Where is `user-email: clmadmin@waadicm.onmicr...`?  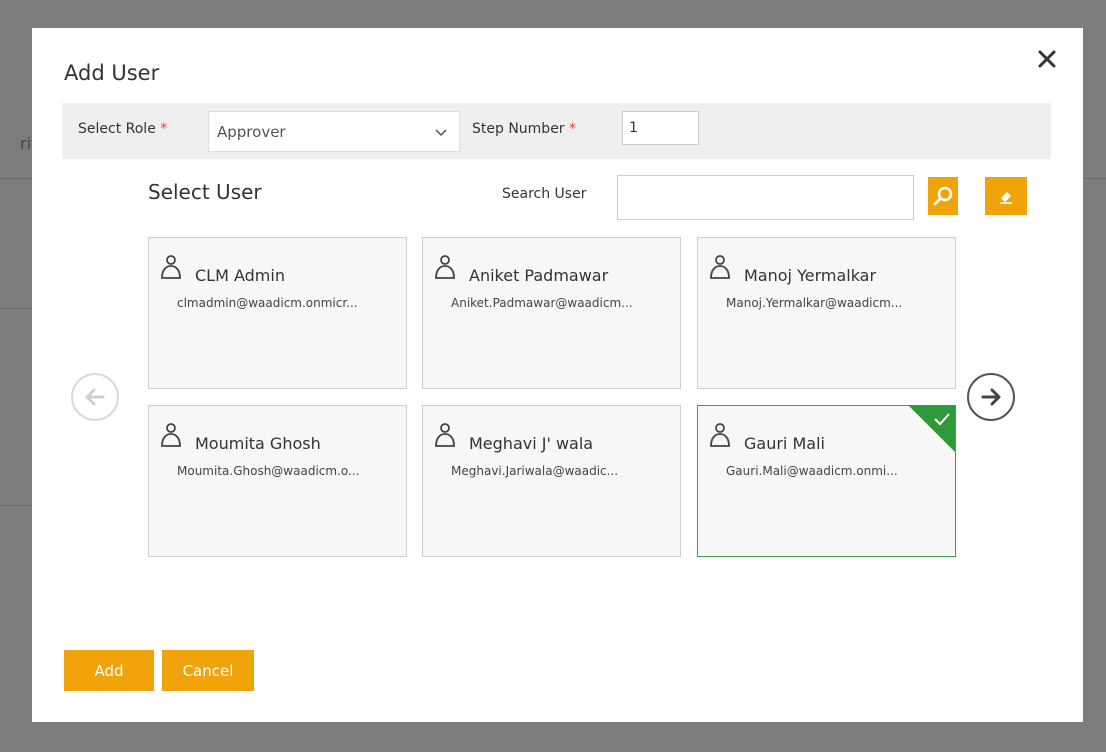 user-email: clmadmin@waadicm.onmicr... is located at coordinates (267, 303).